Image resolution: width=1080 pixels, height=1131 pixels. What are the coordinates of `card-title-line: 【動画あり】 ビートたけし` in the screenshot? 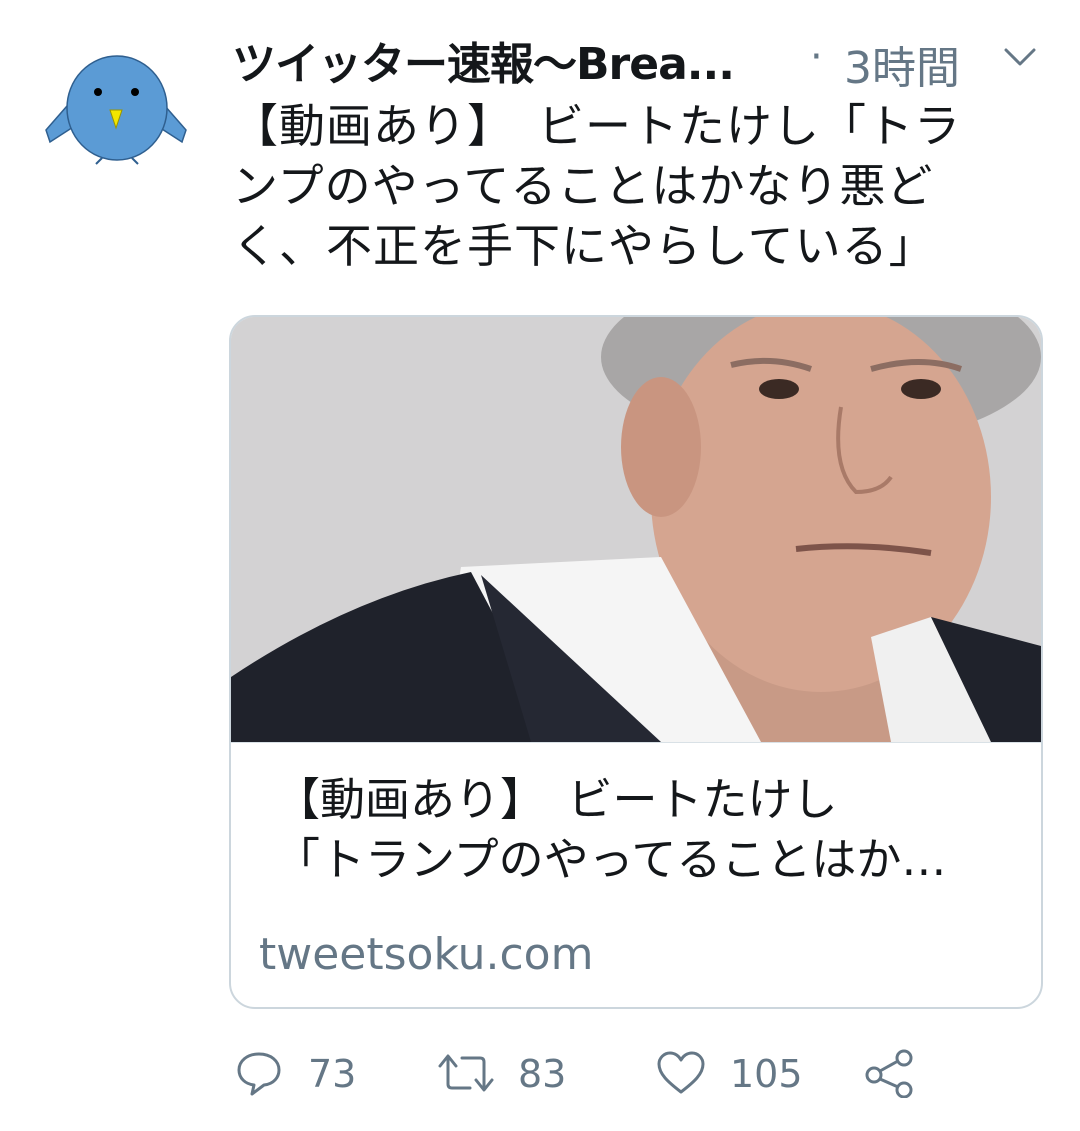 It's located at (556, 799).